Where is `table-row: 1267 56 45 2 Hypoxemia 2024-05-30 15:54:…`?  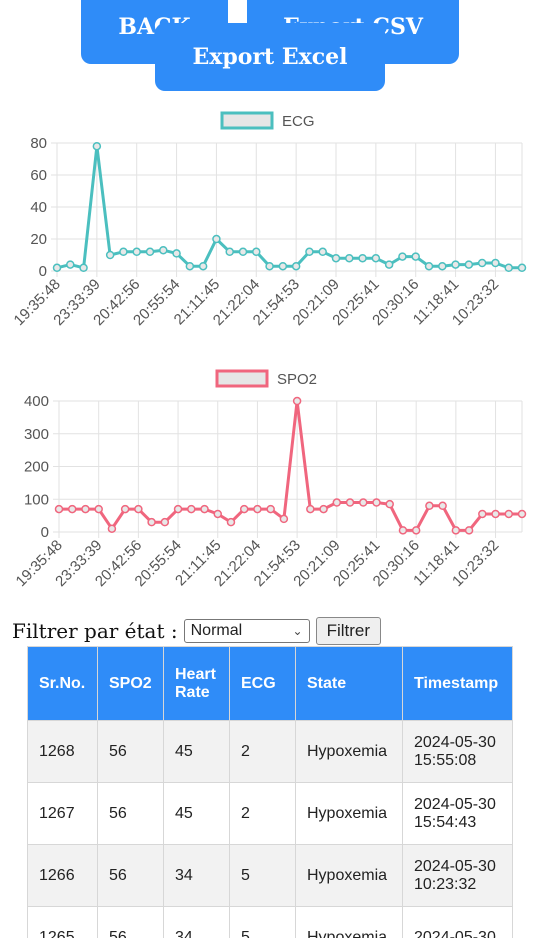 table-row: 1267 56 45 2 Hypoxemia 2024-05-30 15:54:… is located at coordinates (270, 813).